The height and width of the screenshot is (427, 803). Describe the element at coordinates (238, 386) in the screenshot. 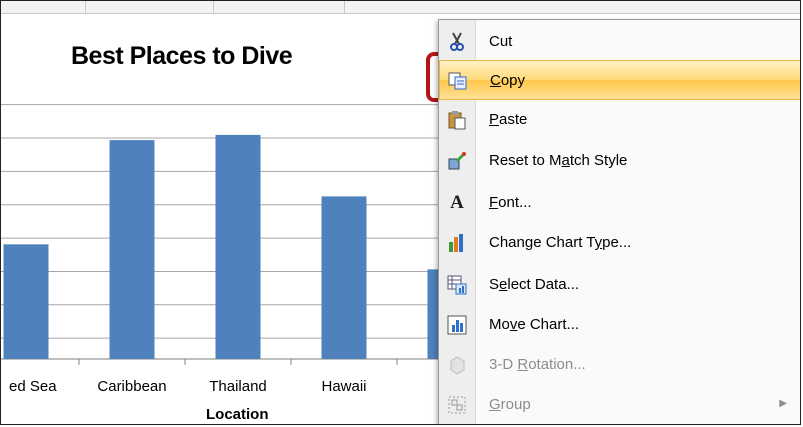

I see `x-tick-label: Thailand` at that location.